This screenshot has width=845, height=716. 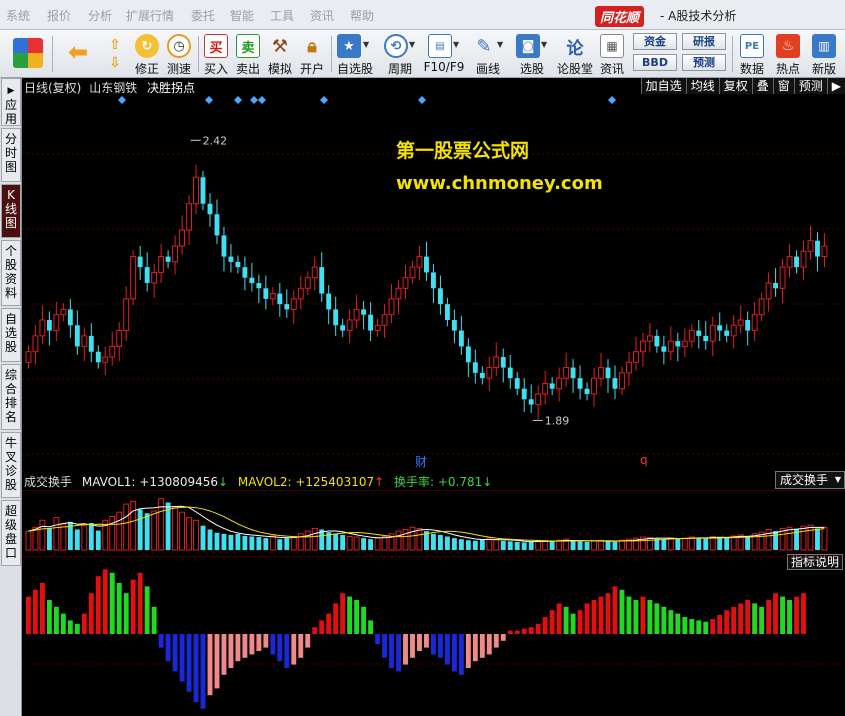 I want to click on watchlist-label: 自选股, so click(x=354, y=69).